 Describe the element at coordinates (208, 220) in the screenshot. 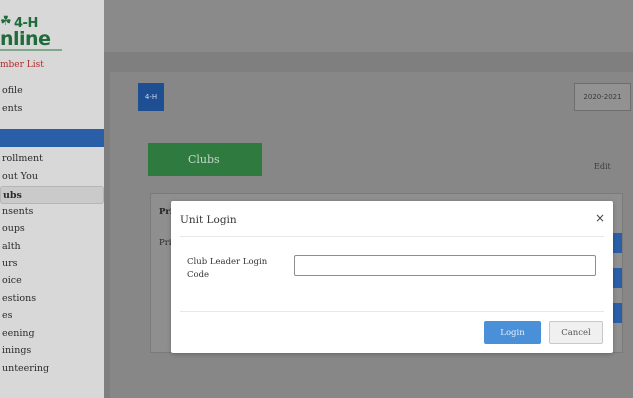

I see `modal-title: Unit Login` at that location.